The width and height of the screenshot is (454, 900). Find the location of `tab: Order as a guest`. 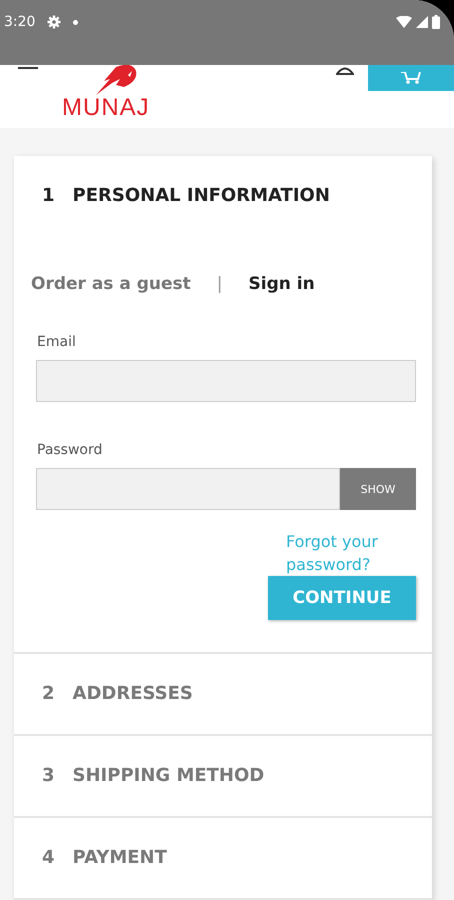

tab: Order as a guest is located at coordinates (111, 284).